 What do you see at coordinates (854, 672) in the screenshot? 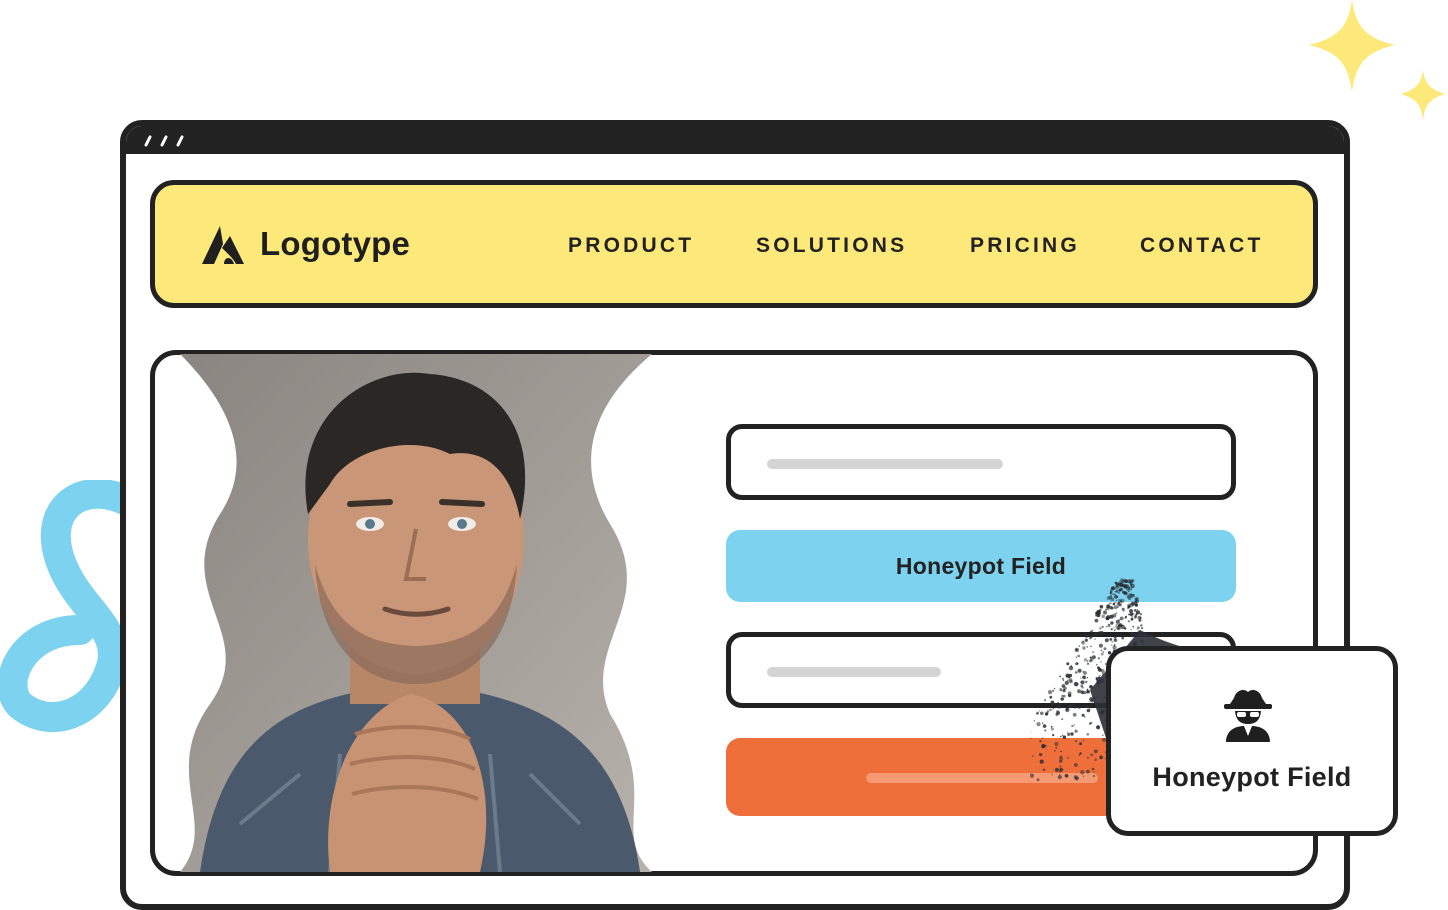
I see `field-placeholder-bar` at bounding box center [854, 672].